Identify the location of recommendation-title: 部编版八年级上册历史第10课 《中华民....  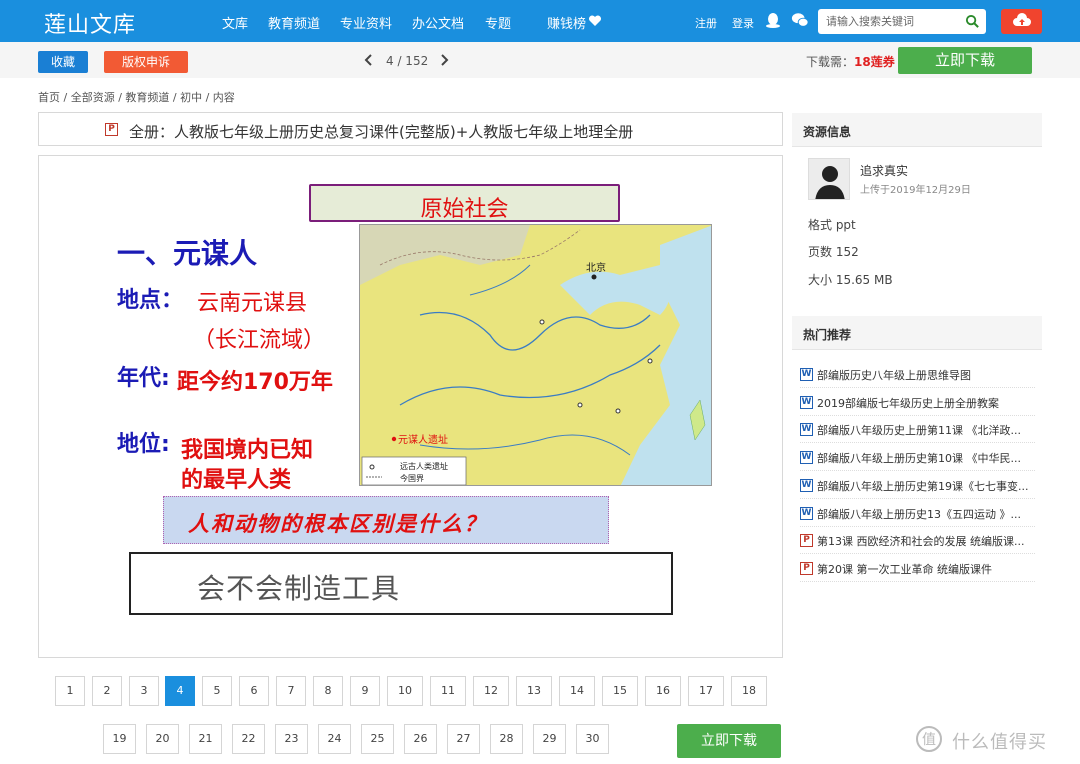
(919, 459).